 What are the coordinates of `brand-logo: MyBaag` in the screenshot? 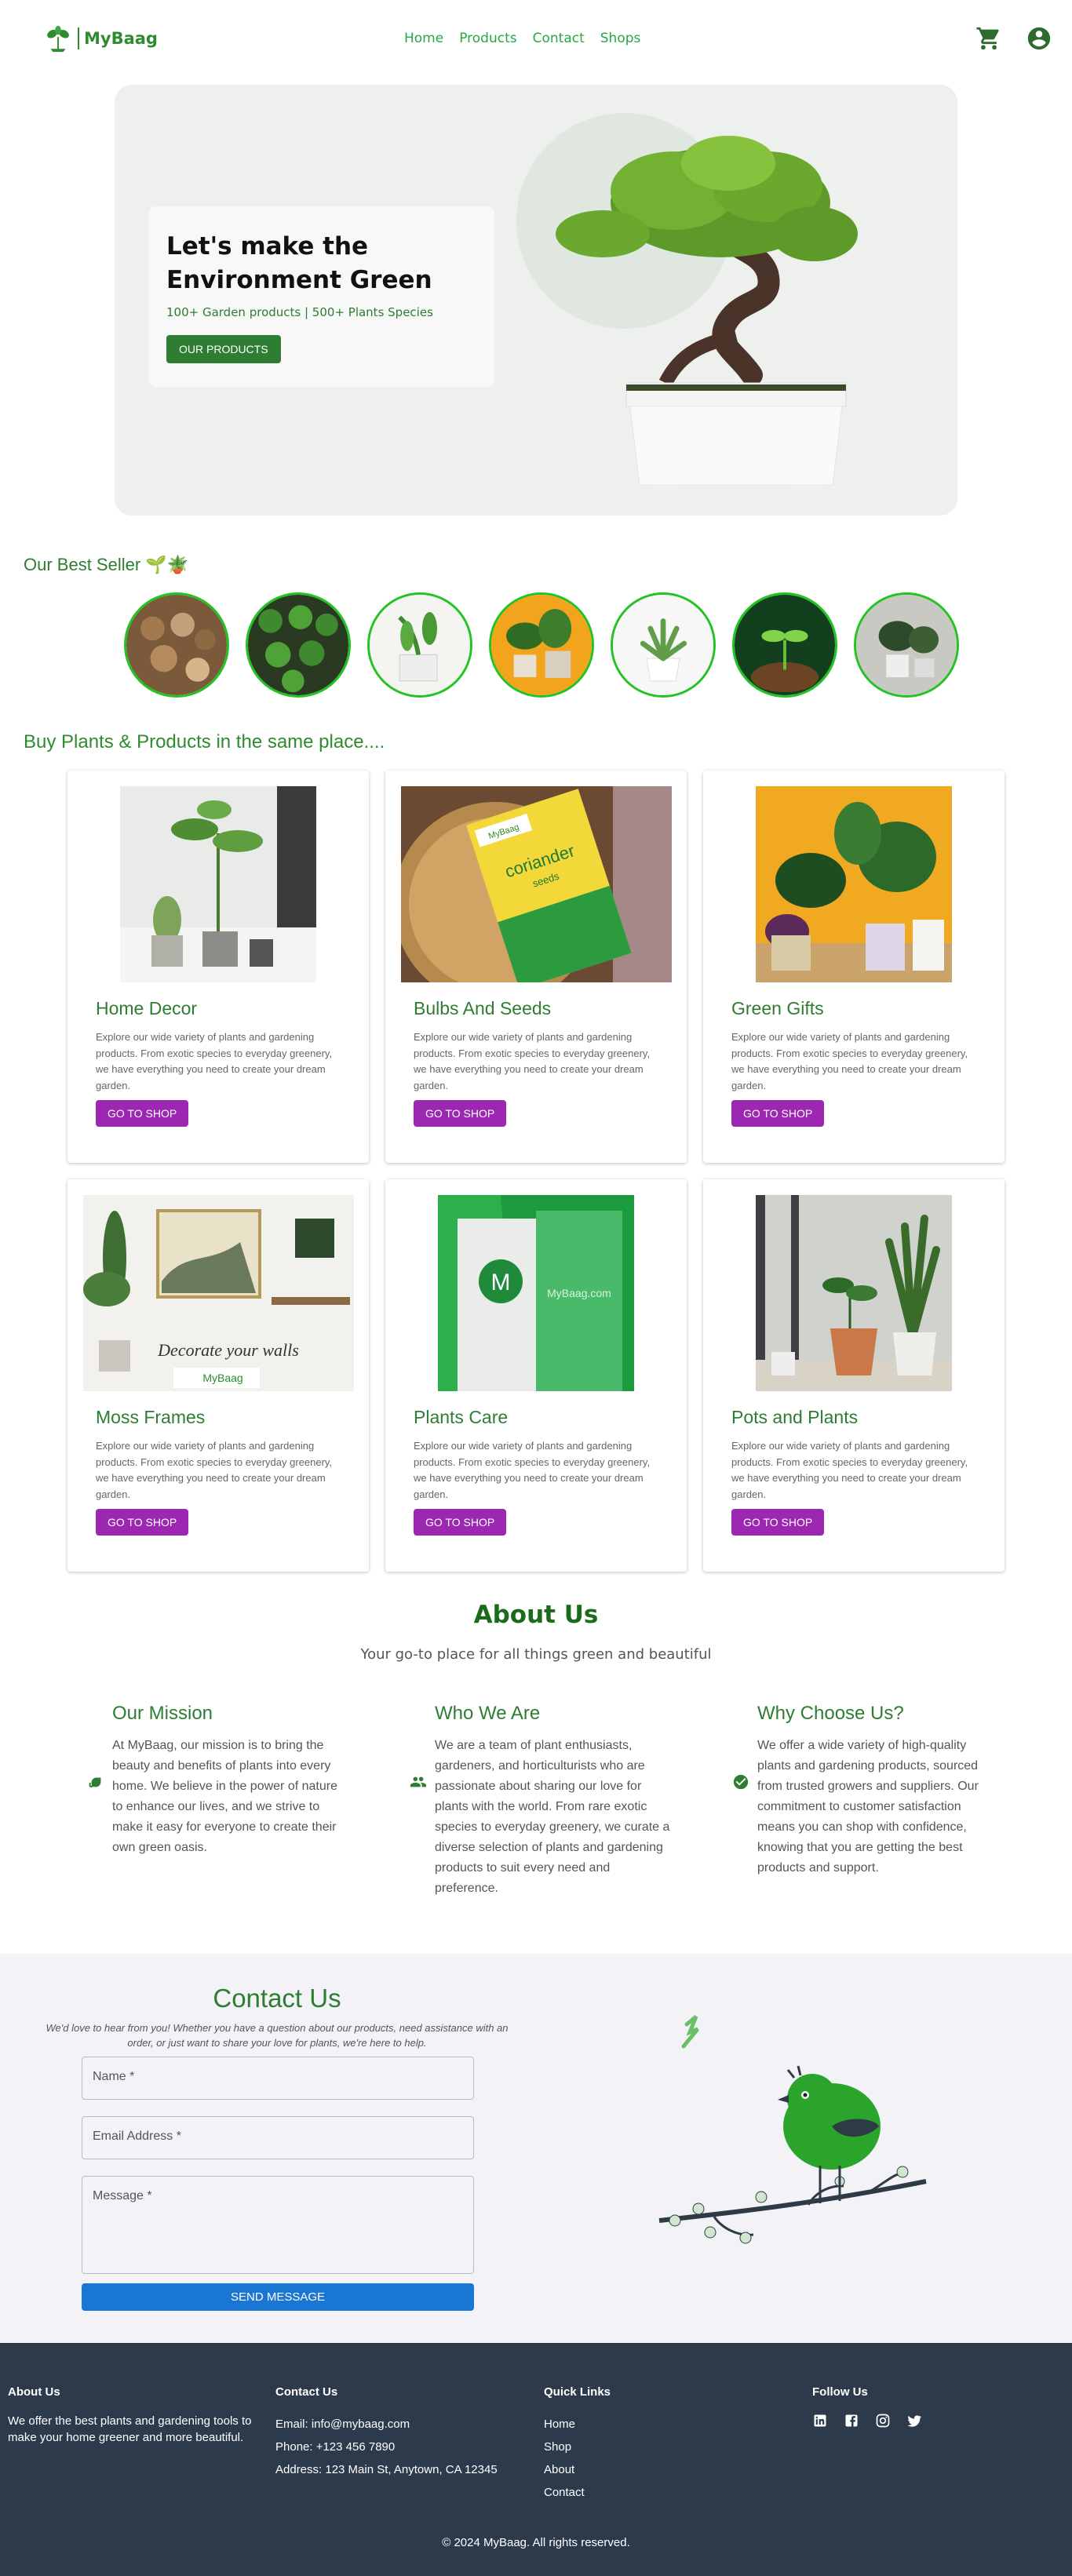 It's located at (100, 38).